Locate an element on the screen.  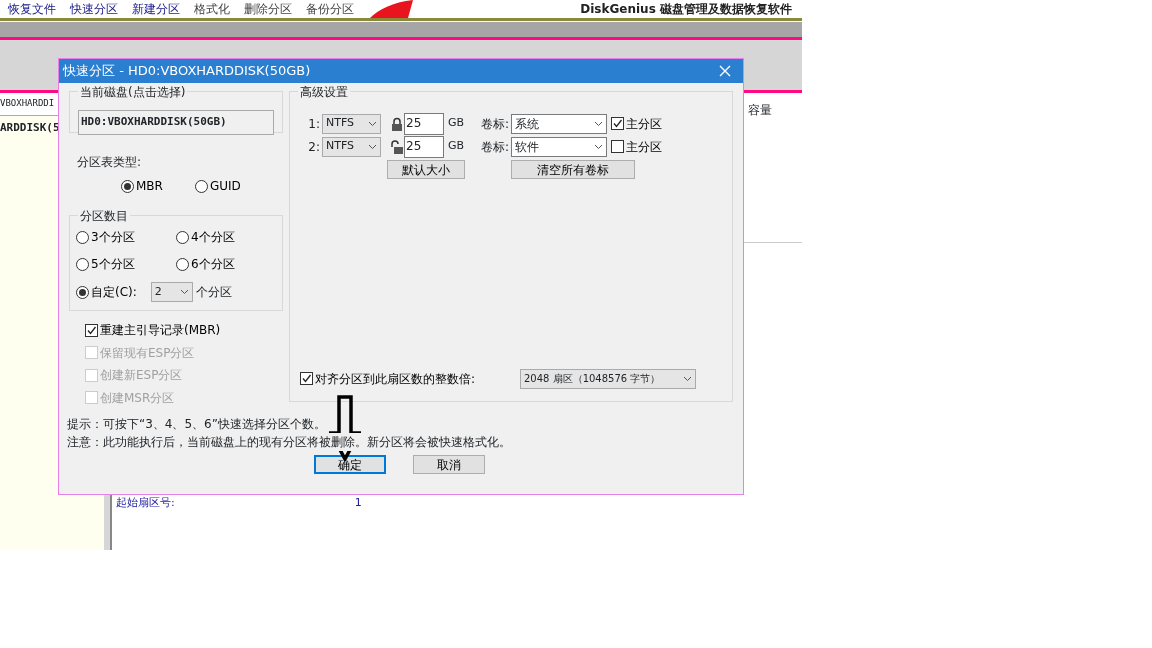
unlock-icon is located at coordinates (397, 146).